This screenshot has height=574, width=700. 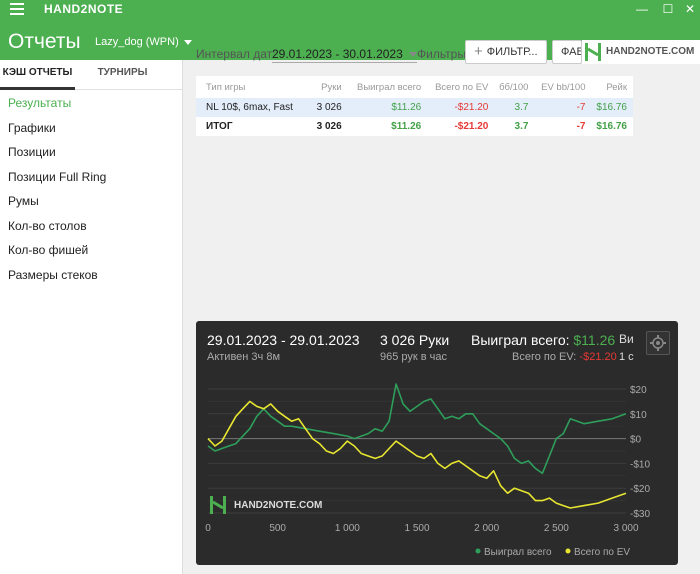 What do you see at coordinates (563, 107) in the screenshot?
I see `cell-evbb100: -7` at bounding box center [563, 107].